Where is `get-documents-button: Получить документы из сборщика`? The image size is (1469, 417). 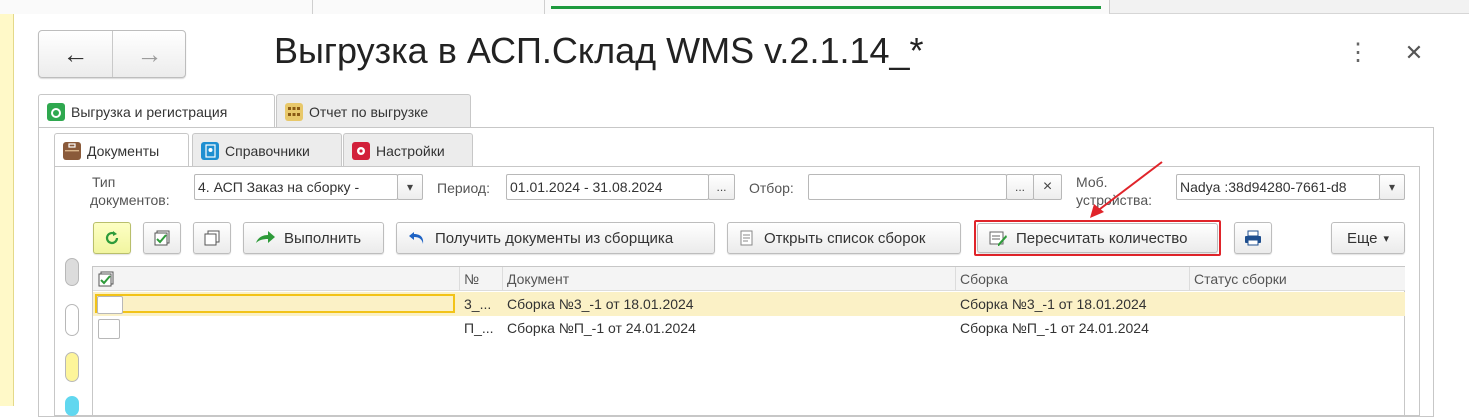 get-documents-button: Получить документы из сборщика is located at coordinates (555, 238).